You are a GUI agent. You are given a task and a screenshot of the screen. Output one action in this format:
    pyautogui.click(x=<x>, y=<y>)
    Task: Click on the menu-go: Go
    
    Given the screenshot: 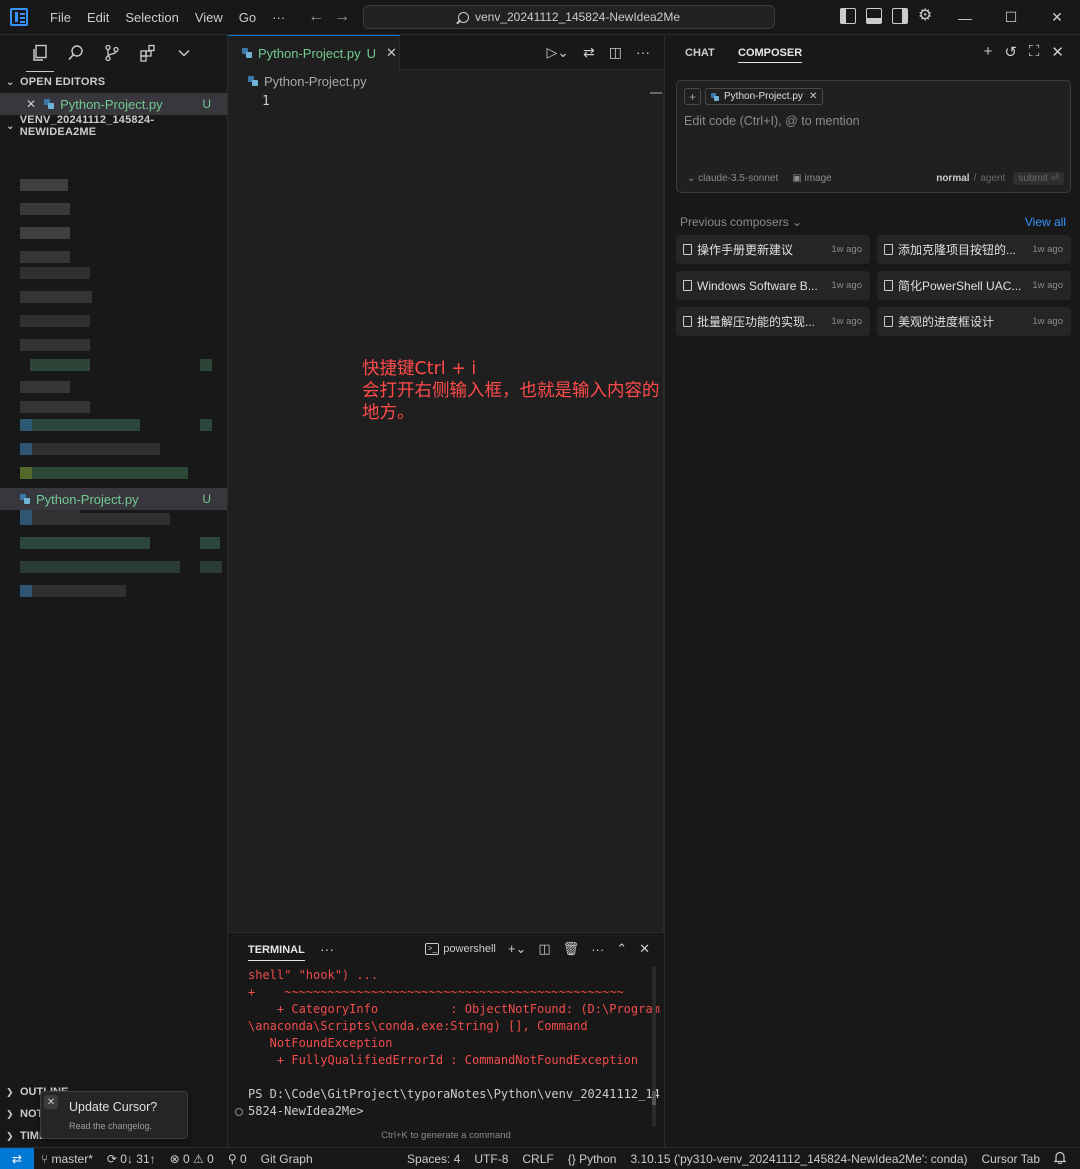 What is the action you would take?
    pyautogui.click(x=247, y=17)
    